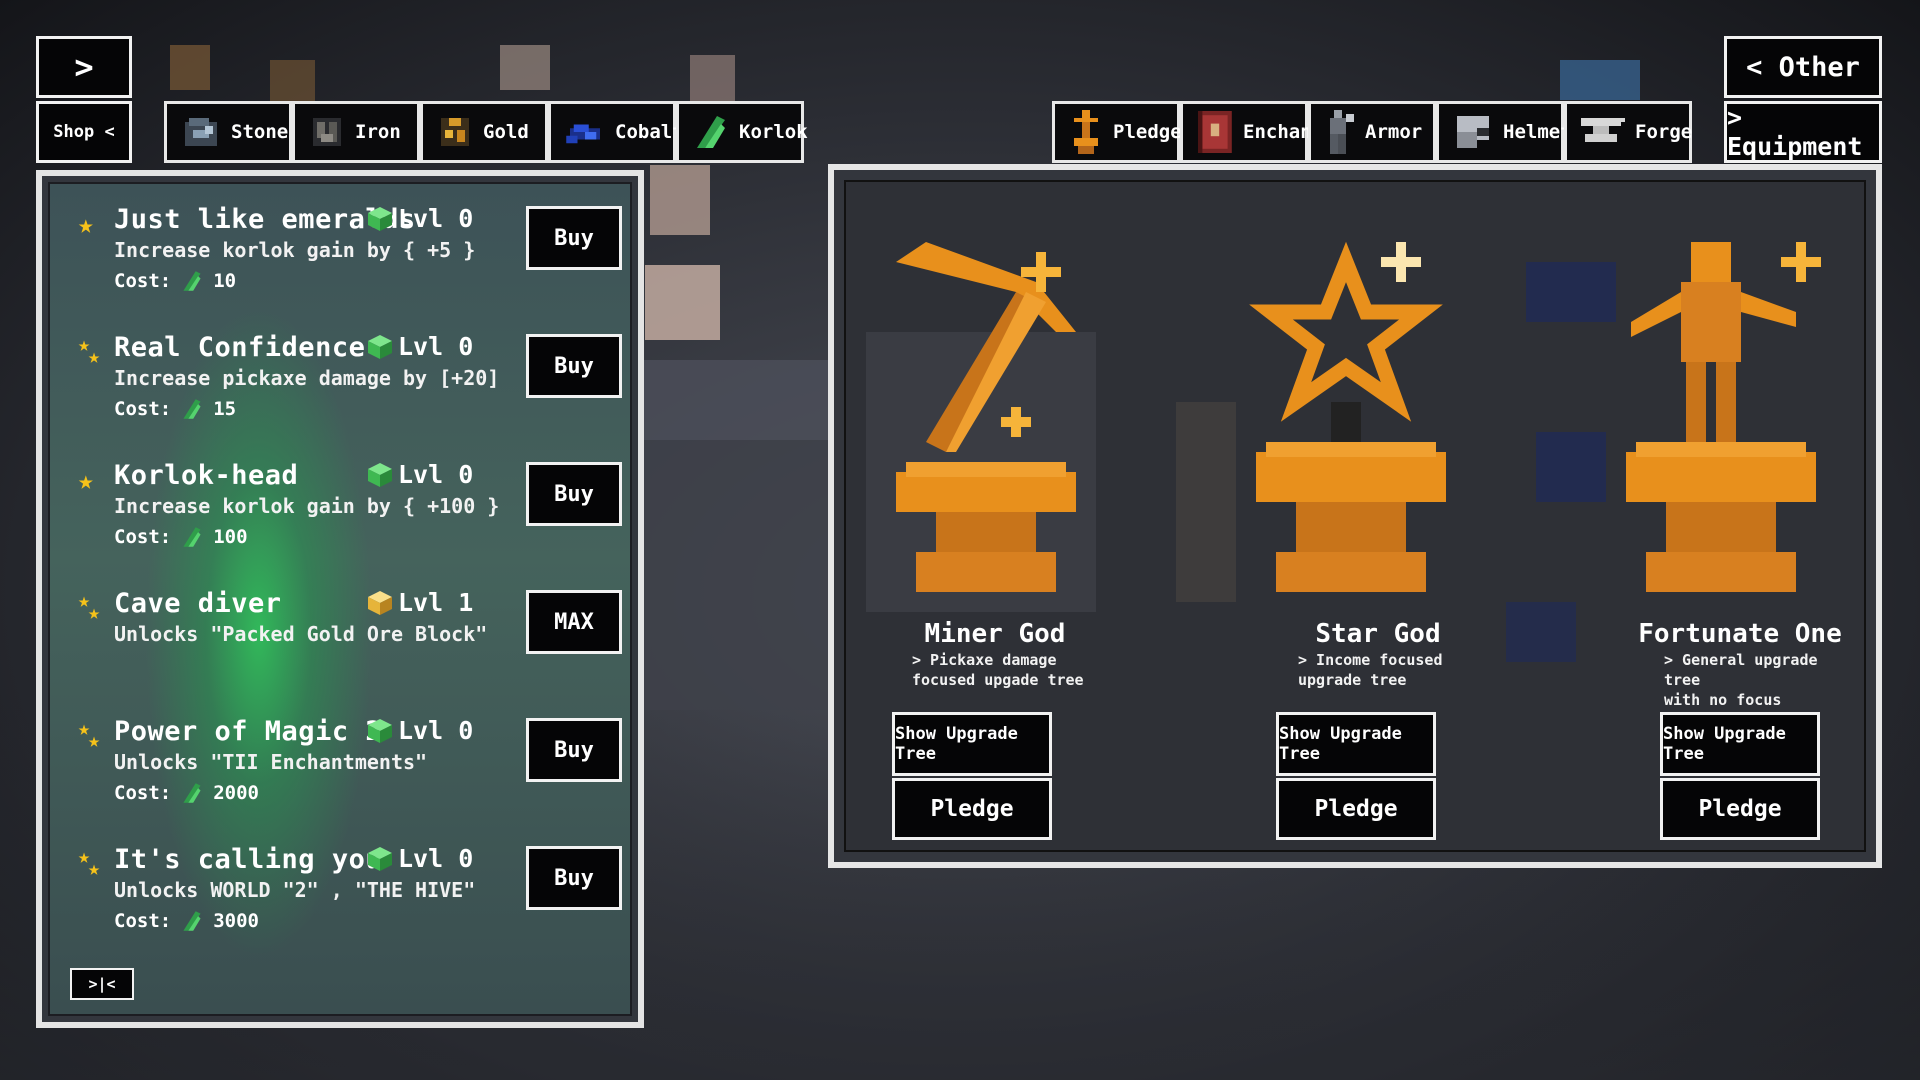  I want to click on tab-cobalt: Cobalt, so click(616, 132).